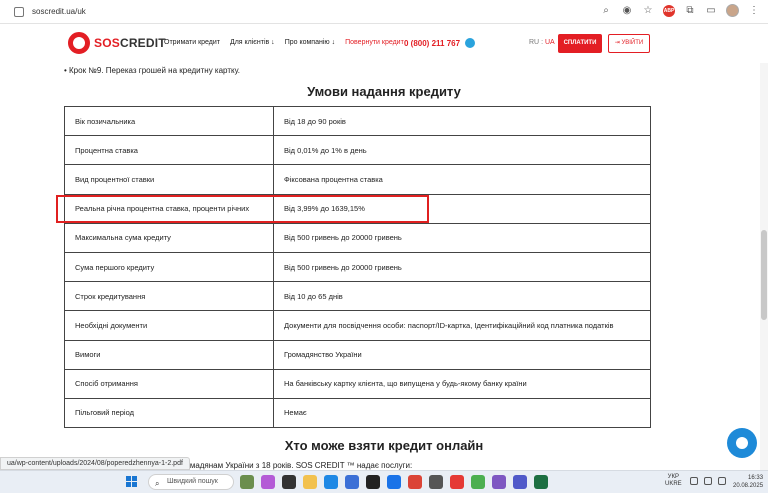 This screenshot has height=493, width=768. I want to click on dropbox-icon, so click(394, 482).